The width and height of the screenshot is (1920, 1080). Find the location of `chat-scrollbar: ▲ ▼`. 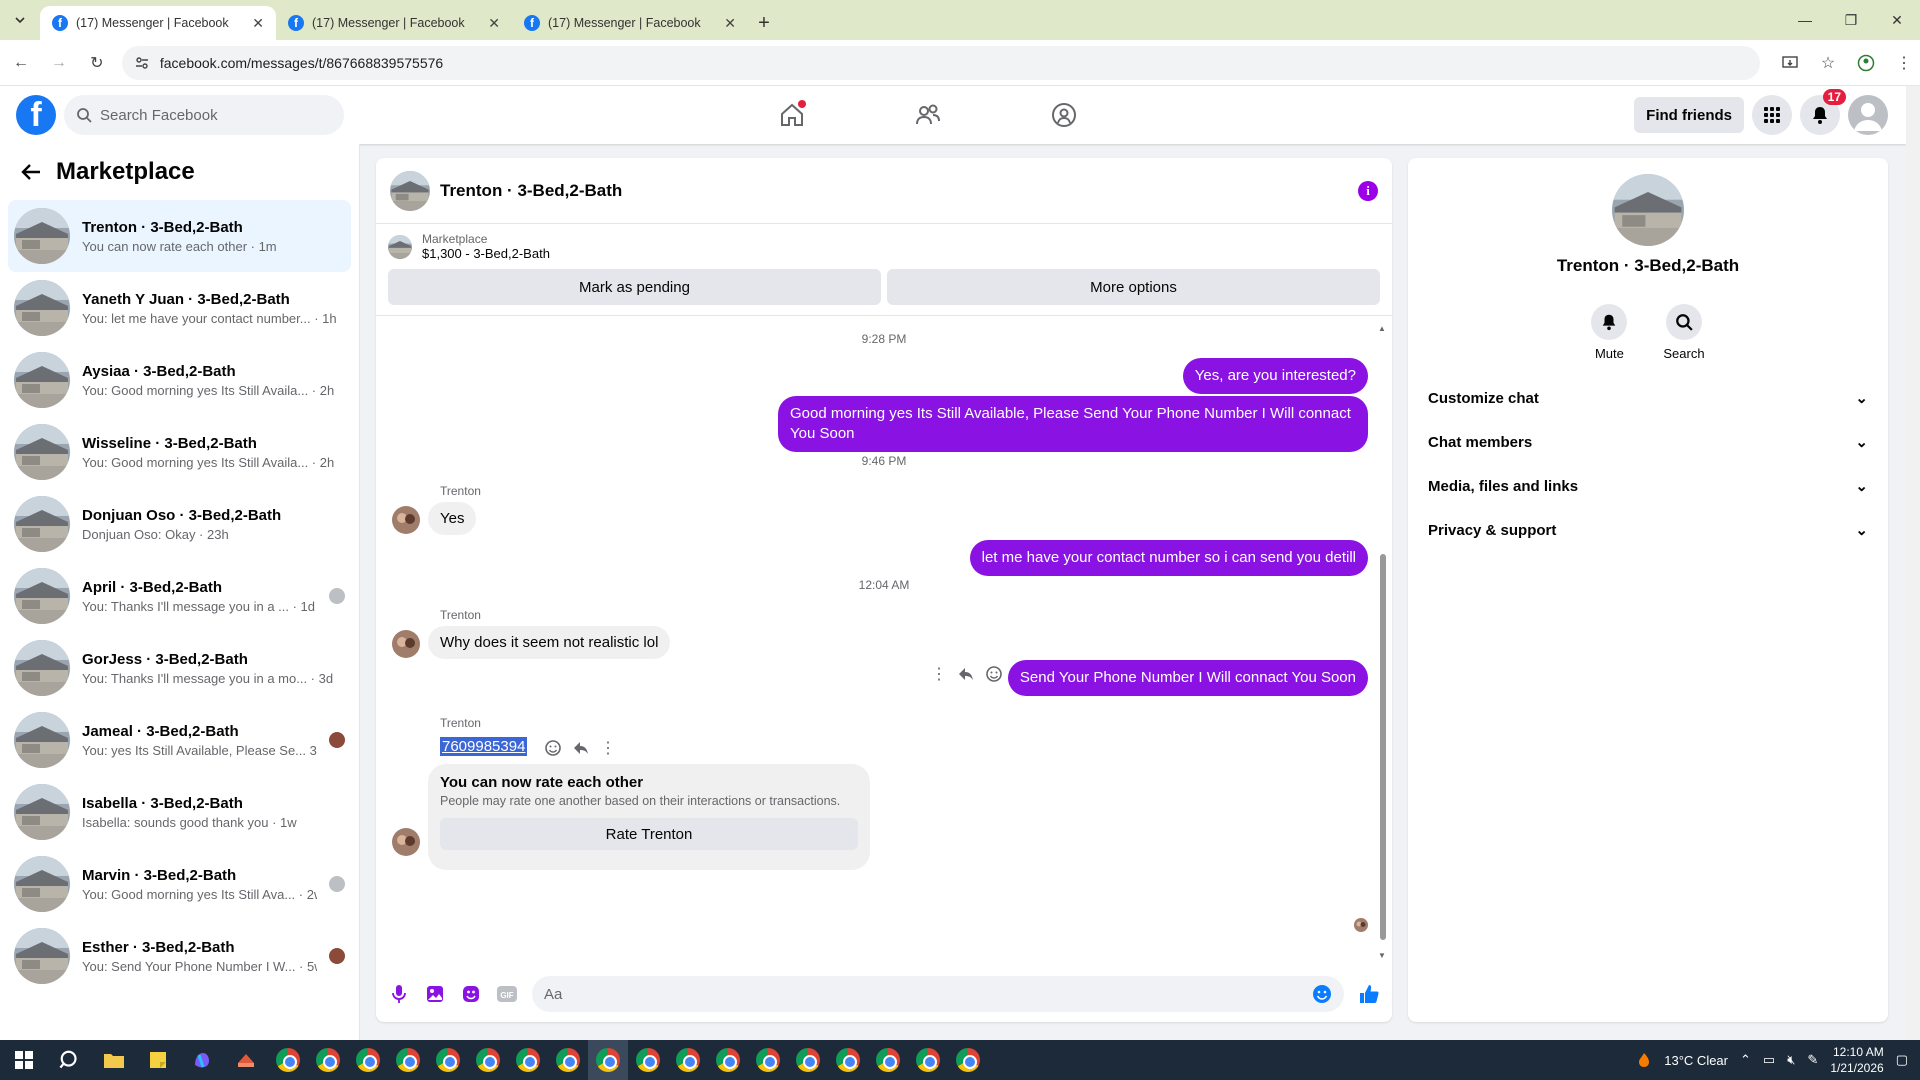

chat-scrollbar: ▲ ▼ is located at coordinates (1382, 642).